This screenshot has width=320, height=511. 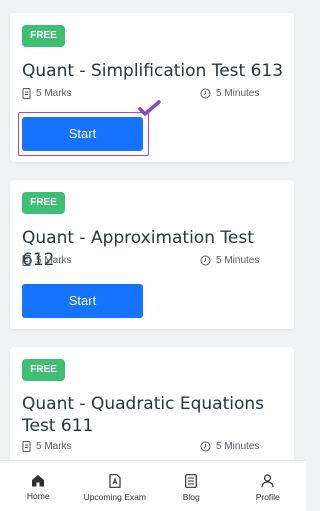 I want to click on profile-icon, so click(x=267, y=481).